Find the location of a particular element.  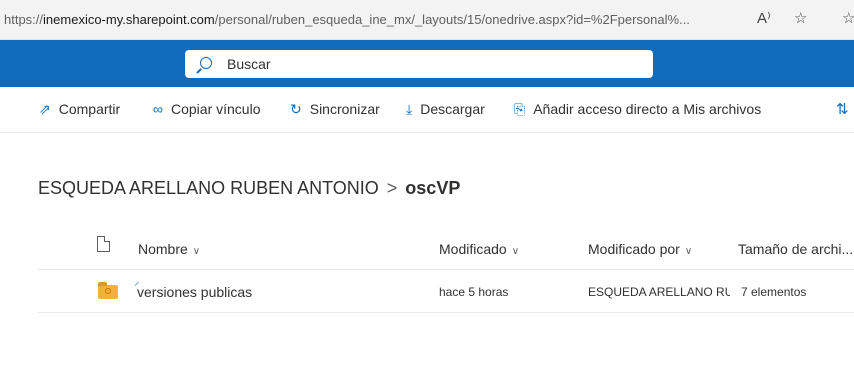

shared-folder-icon is located at coordinates (108, 290).